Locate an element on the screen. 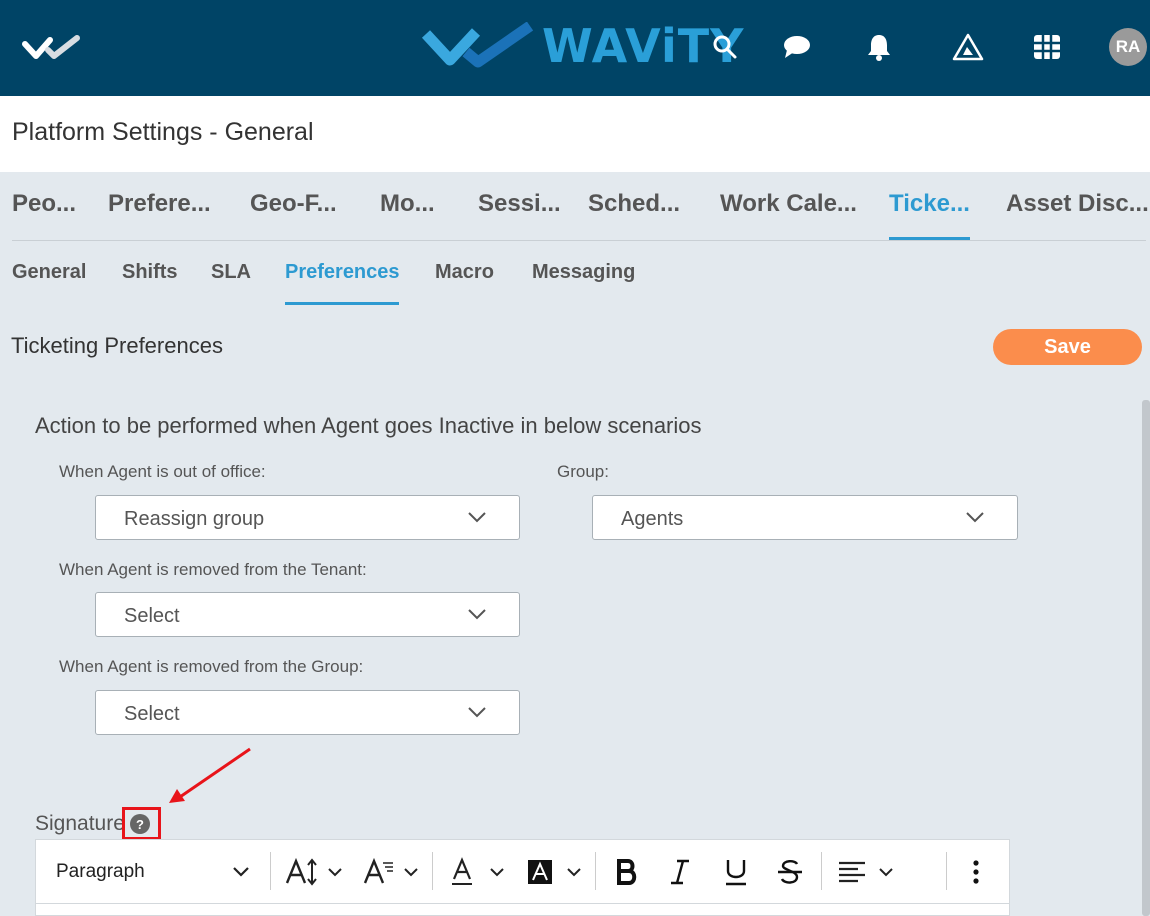 This screenshot has height=916, width=1150. save-button: Save is located at coordinates (1067, 347).